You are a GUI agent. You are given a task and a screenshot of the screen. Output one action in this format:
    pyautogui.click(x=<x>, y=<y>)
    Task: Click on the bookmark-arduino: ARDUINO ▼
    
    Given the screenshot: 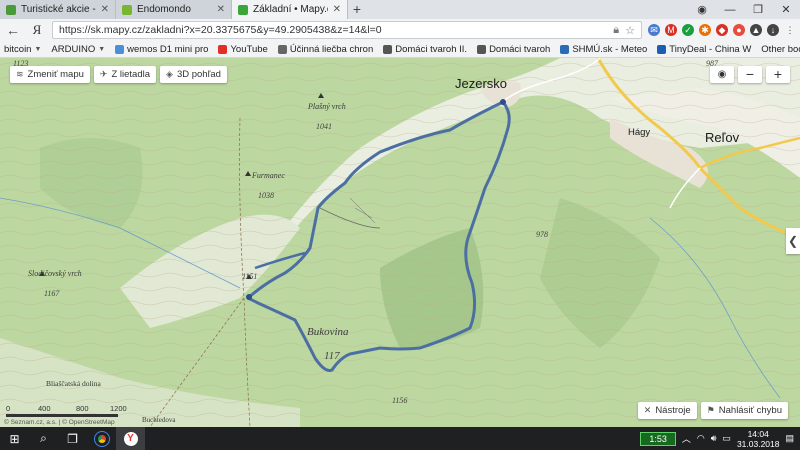 What is the action you would take?
    pyautogui.click(x=78, y=49)
    